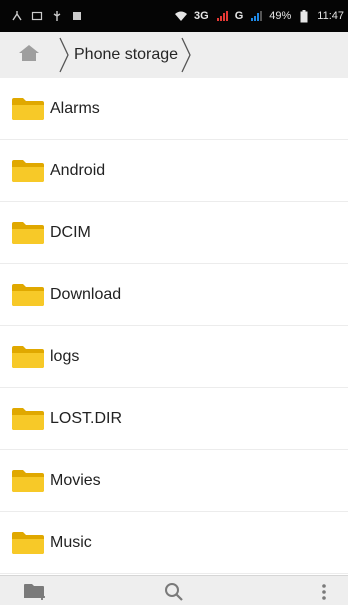 The image size is (348, 605). Describe the element at coordinates (201, 16) in the screenshot. I see `network-3g-label: 3G` at that location.